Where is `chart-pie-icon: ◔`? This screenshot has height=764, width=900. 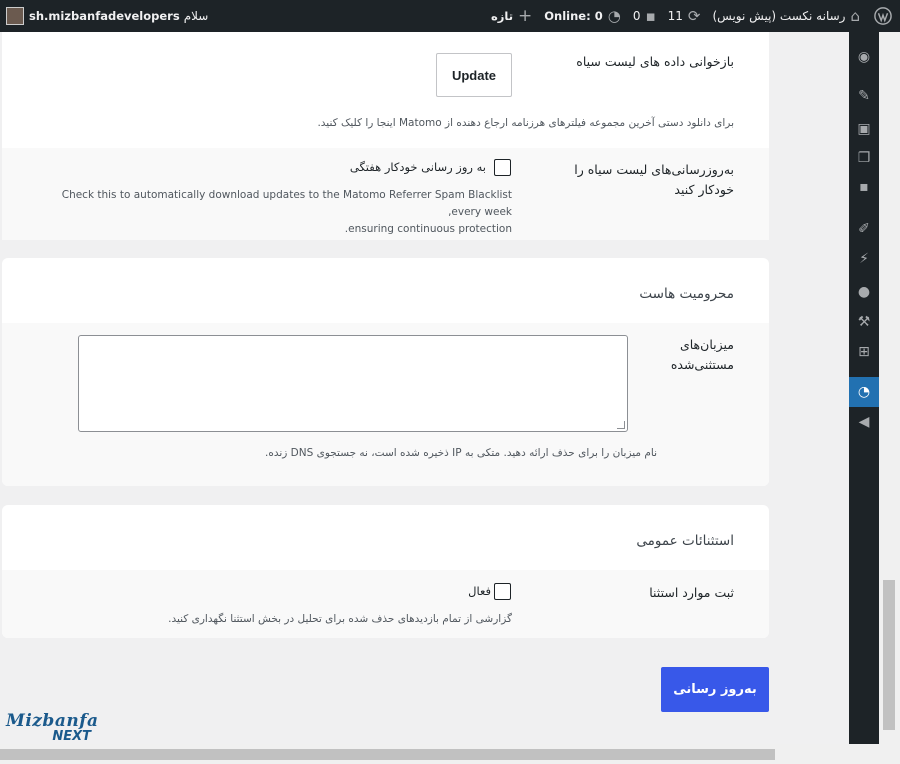 chart-pie-icon: ◔ is located at coordinates (614, 15).